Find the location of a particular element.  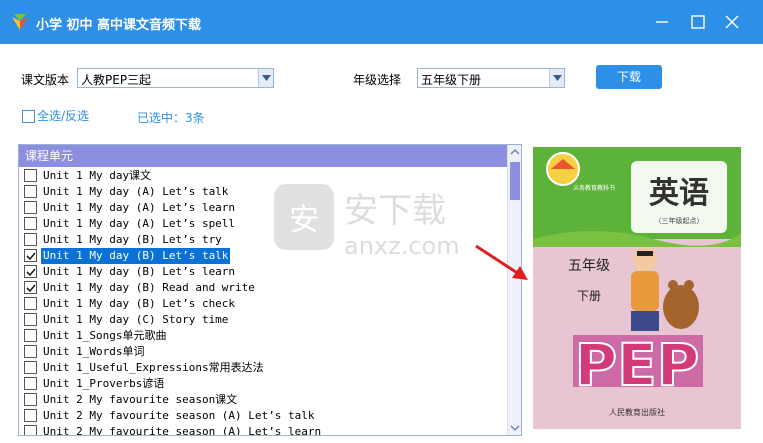

list-item: Unit 1_Proverbs谚语 is located at coordinates (263, 384).